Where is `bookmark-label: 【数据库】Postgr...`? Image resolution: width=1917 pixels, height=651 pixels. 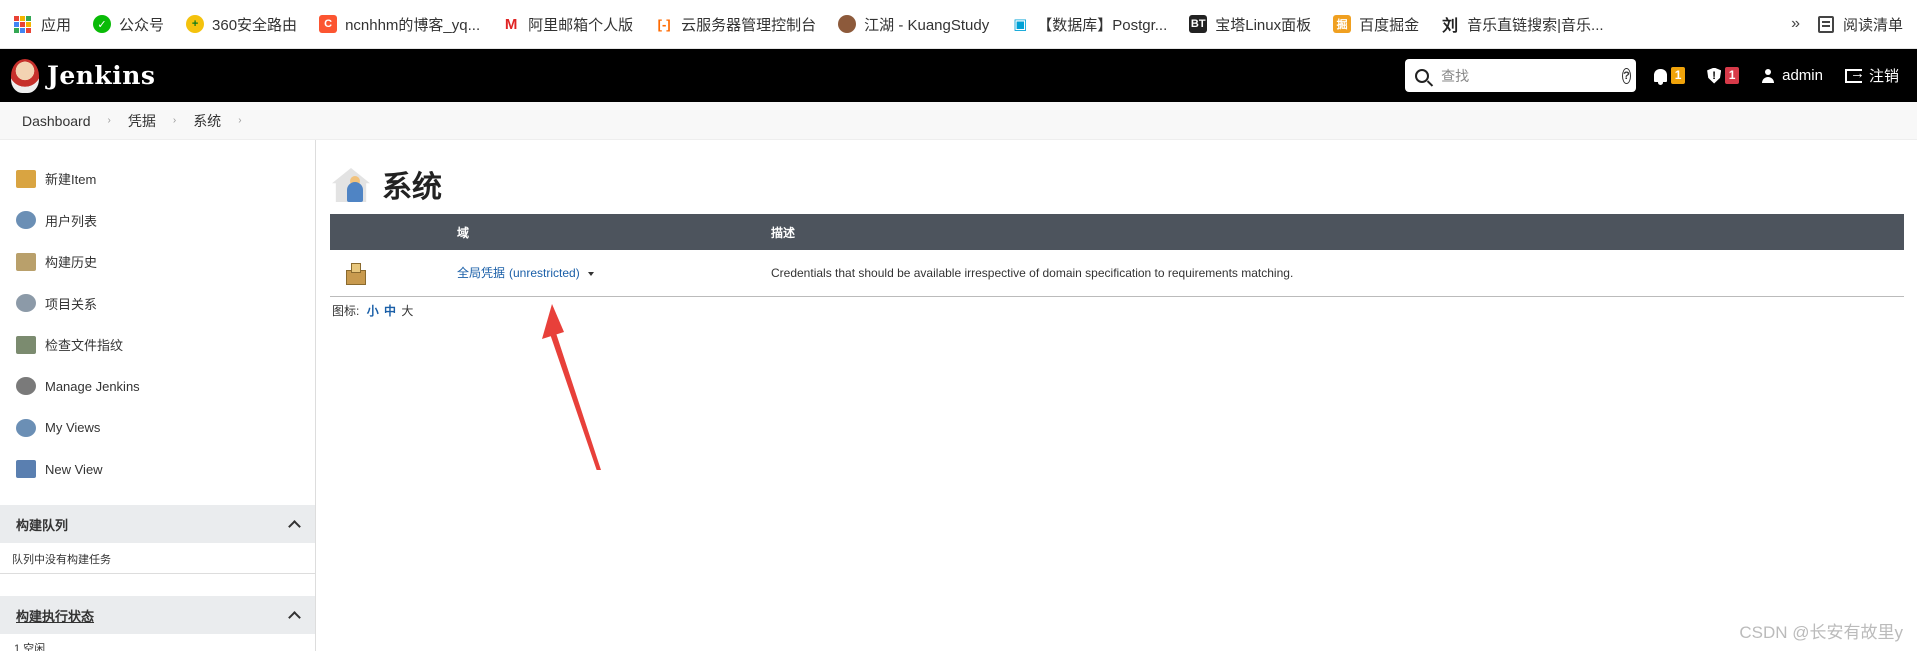 bookmark-label: 【数据库】Postgr... is located at coordinates (1102, 25).